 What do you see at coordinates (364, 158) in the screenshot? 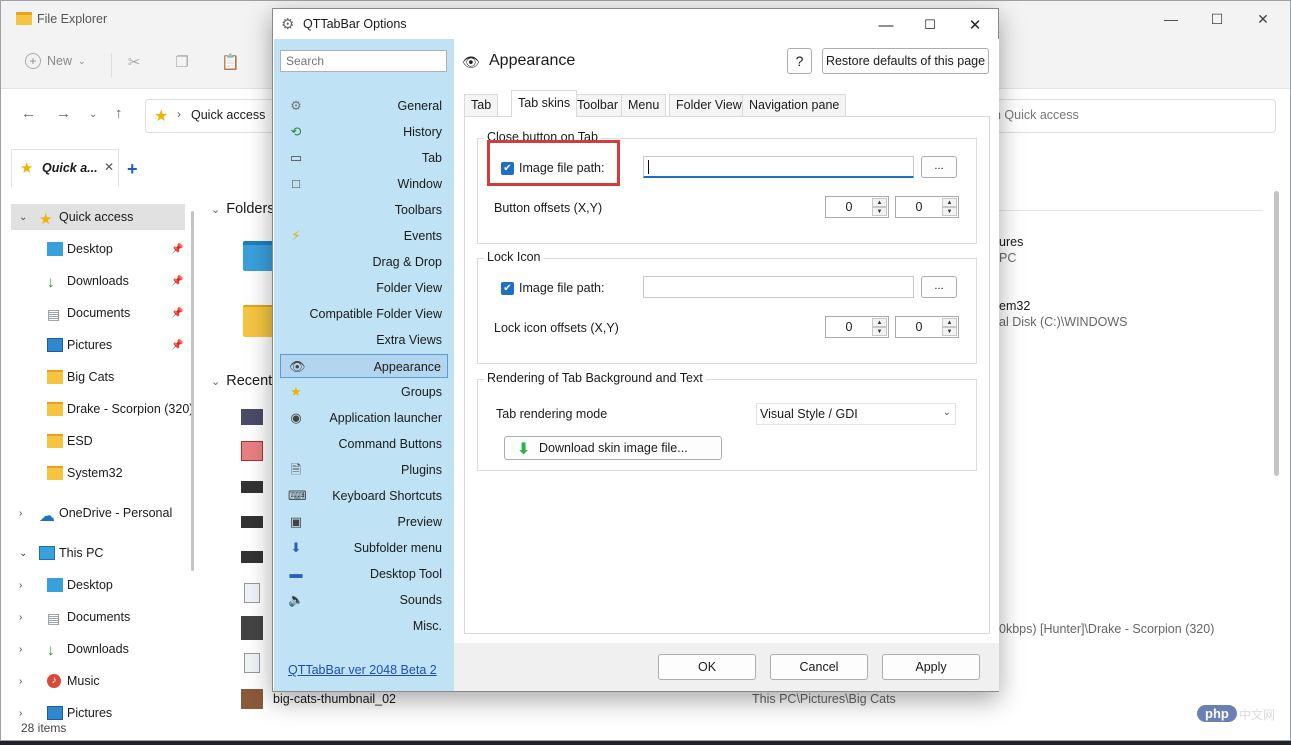
I see `sidebar-item-tab: ▭Tab` at bounding box center [364, 158].